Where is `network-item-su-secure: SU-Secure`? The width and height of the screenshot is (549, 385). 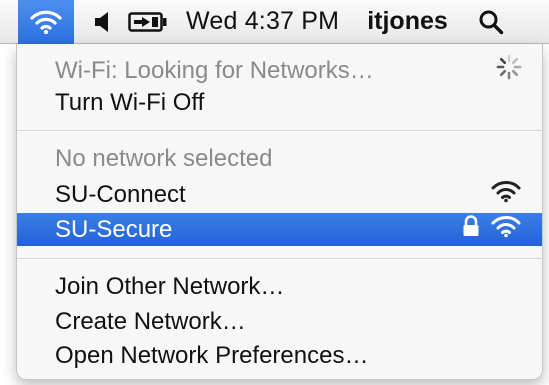
network-item-su-secure: SU-Secure is located at coordinates (279, 229).